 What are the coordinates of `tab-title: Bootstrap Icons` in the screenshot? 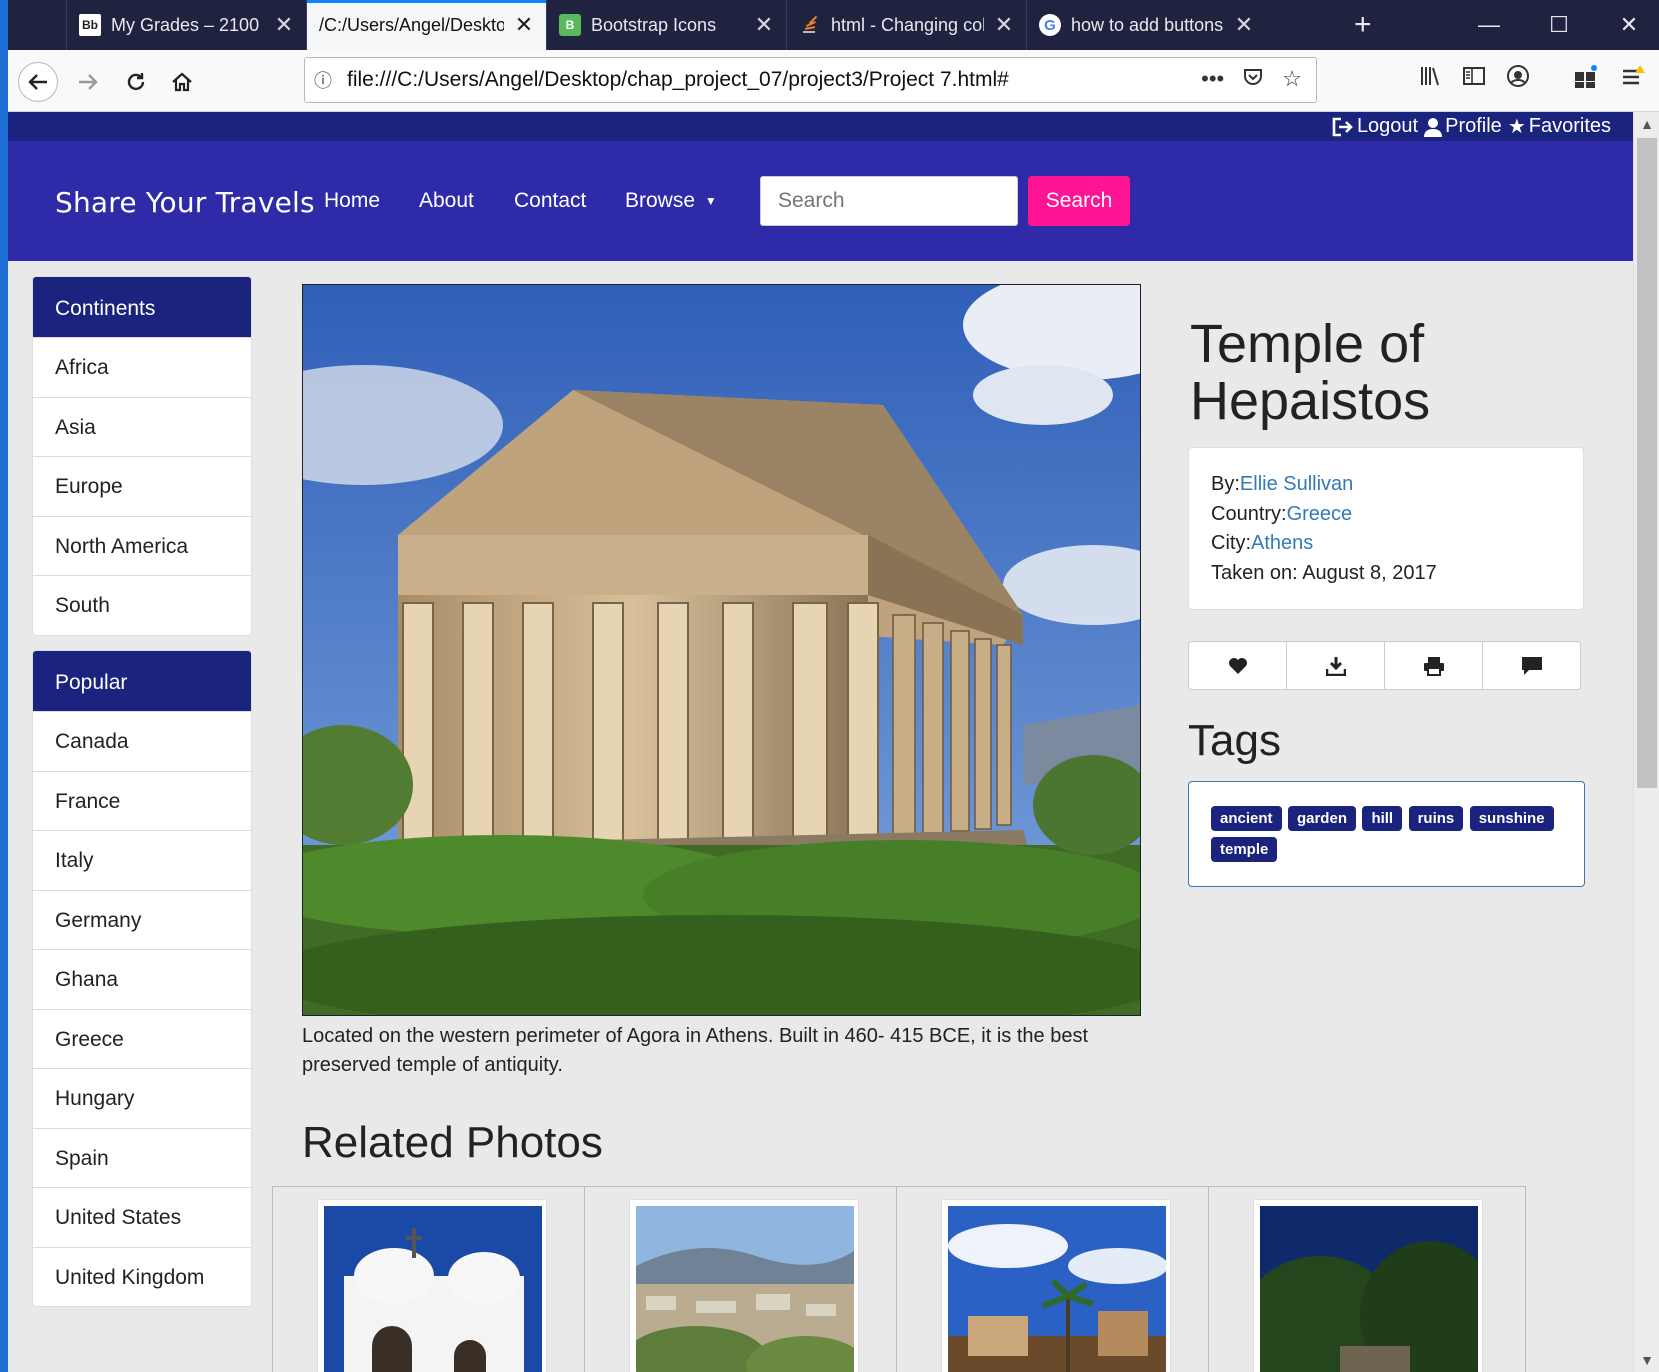 It's located at (654, 24).